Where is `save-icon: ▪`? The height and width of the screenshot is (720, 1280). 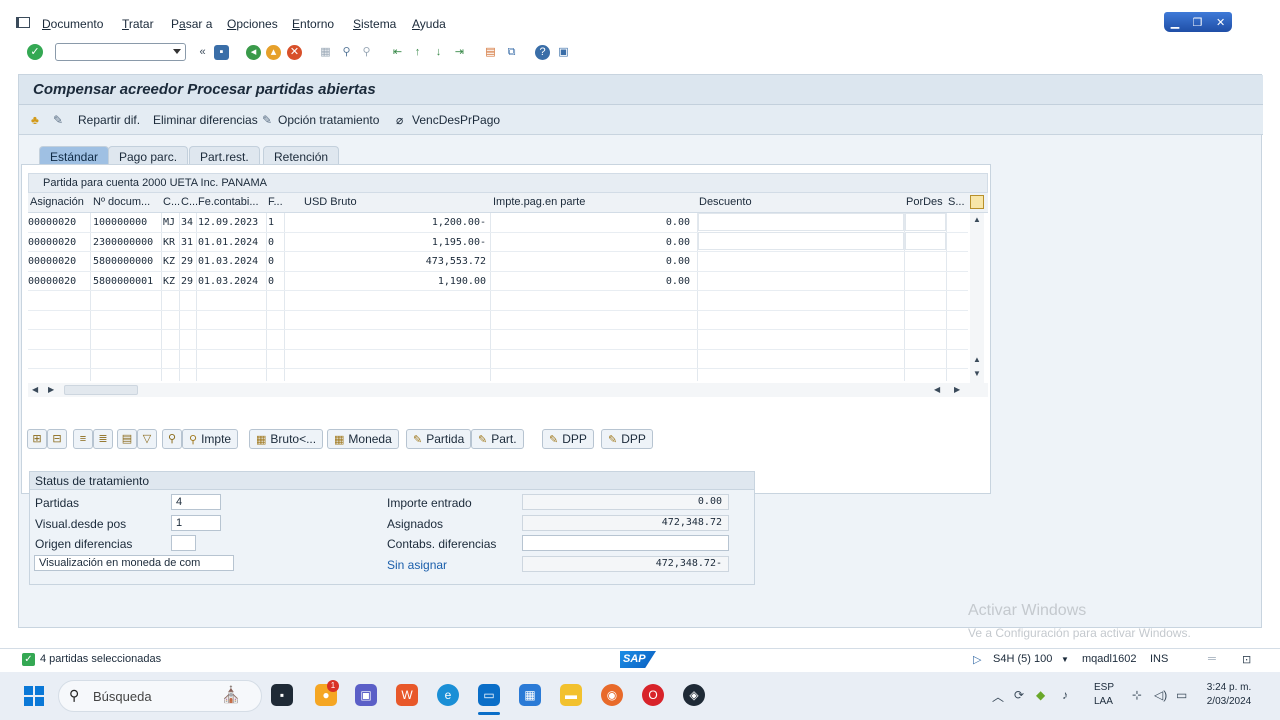
save-icon: ▪ is located at coordinates (221, 52).